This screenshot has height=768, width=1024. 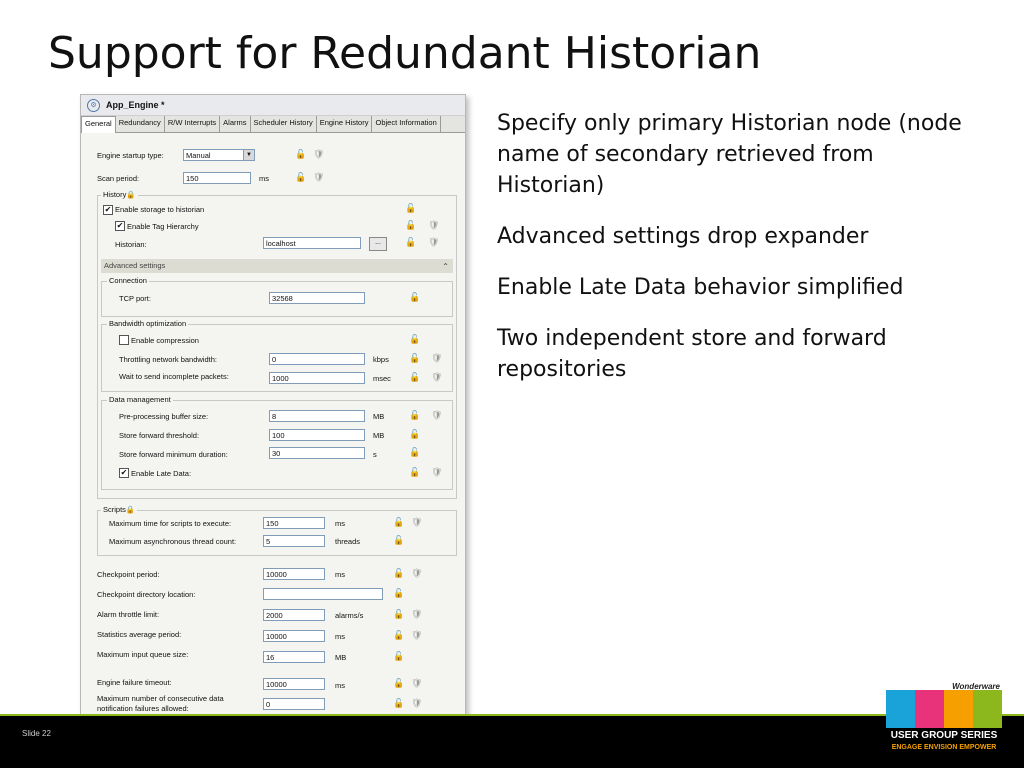 I want to click on alarm-throttle-field: 2000, so click(x=294, y=615).